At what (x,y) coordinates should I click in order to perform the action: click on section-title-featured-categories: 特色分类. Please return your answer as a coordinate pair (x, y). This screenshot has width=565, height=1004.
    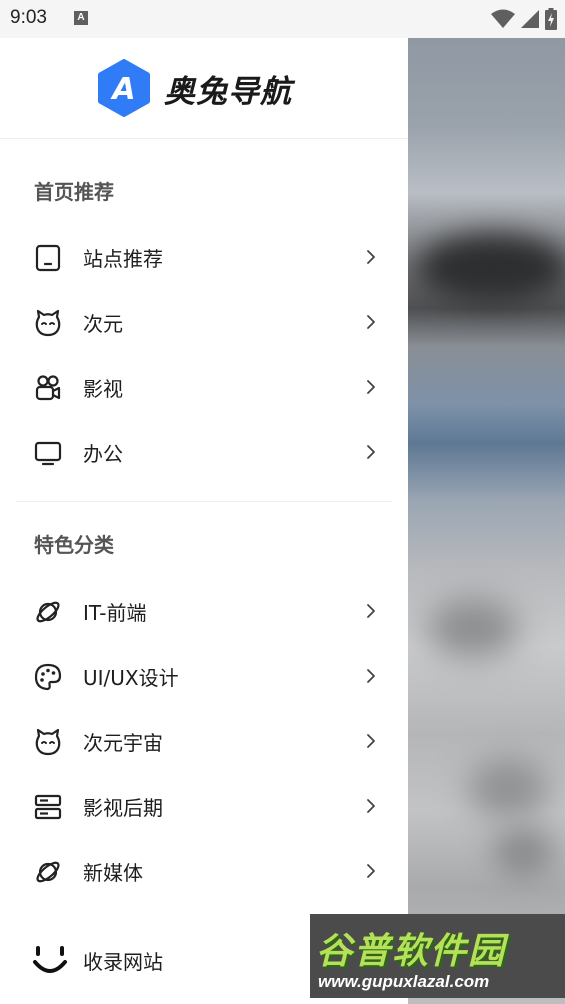
    Looking at the image, I should click on (74, 545).